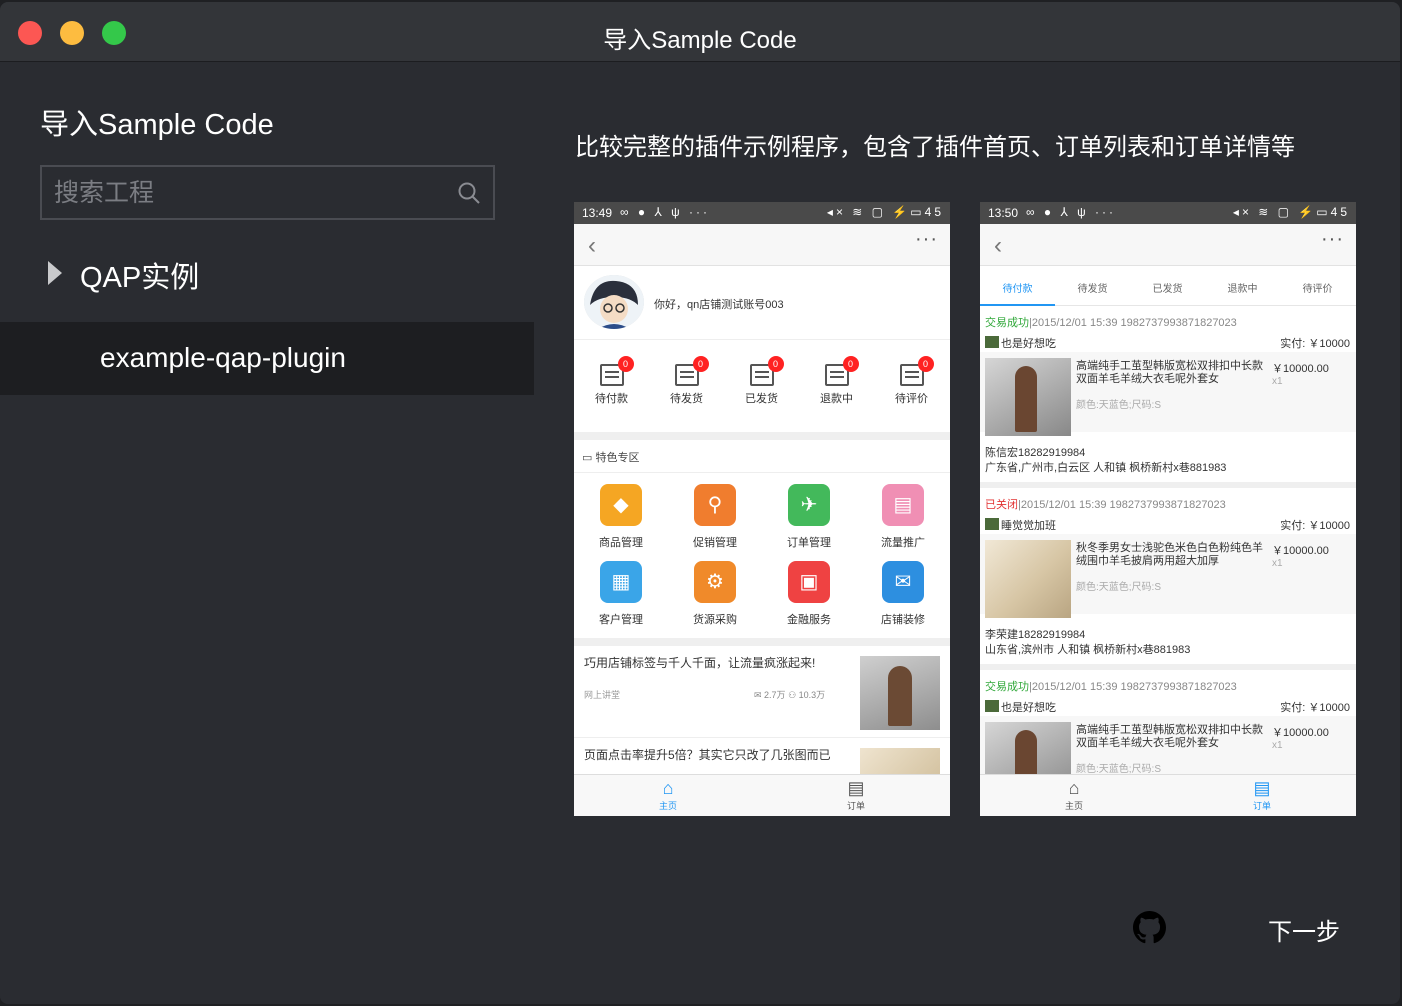 The height and width of the screenshot is (1006, 1402). I want to click on gear-icon: ⚙, so click(715, 582).